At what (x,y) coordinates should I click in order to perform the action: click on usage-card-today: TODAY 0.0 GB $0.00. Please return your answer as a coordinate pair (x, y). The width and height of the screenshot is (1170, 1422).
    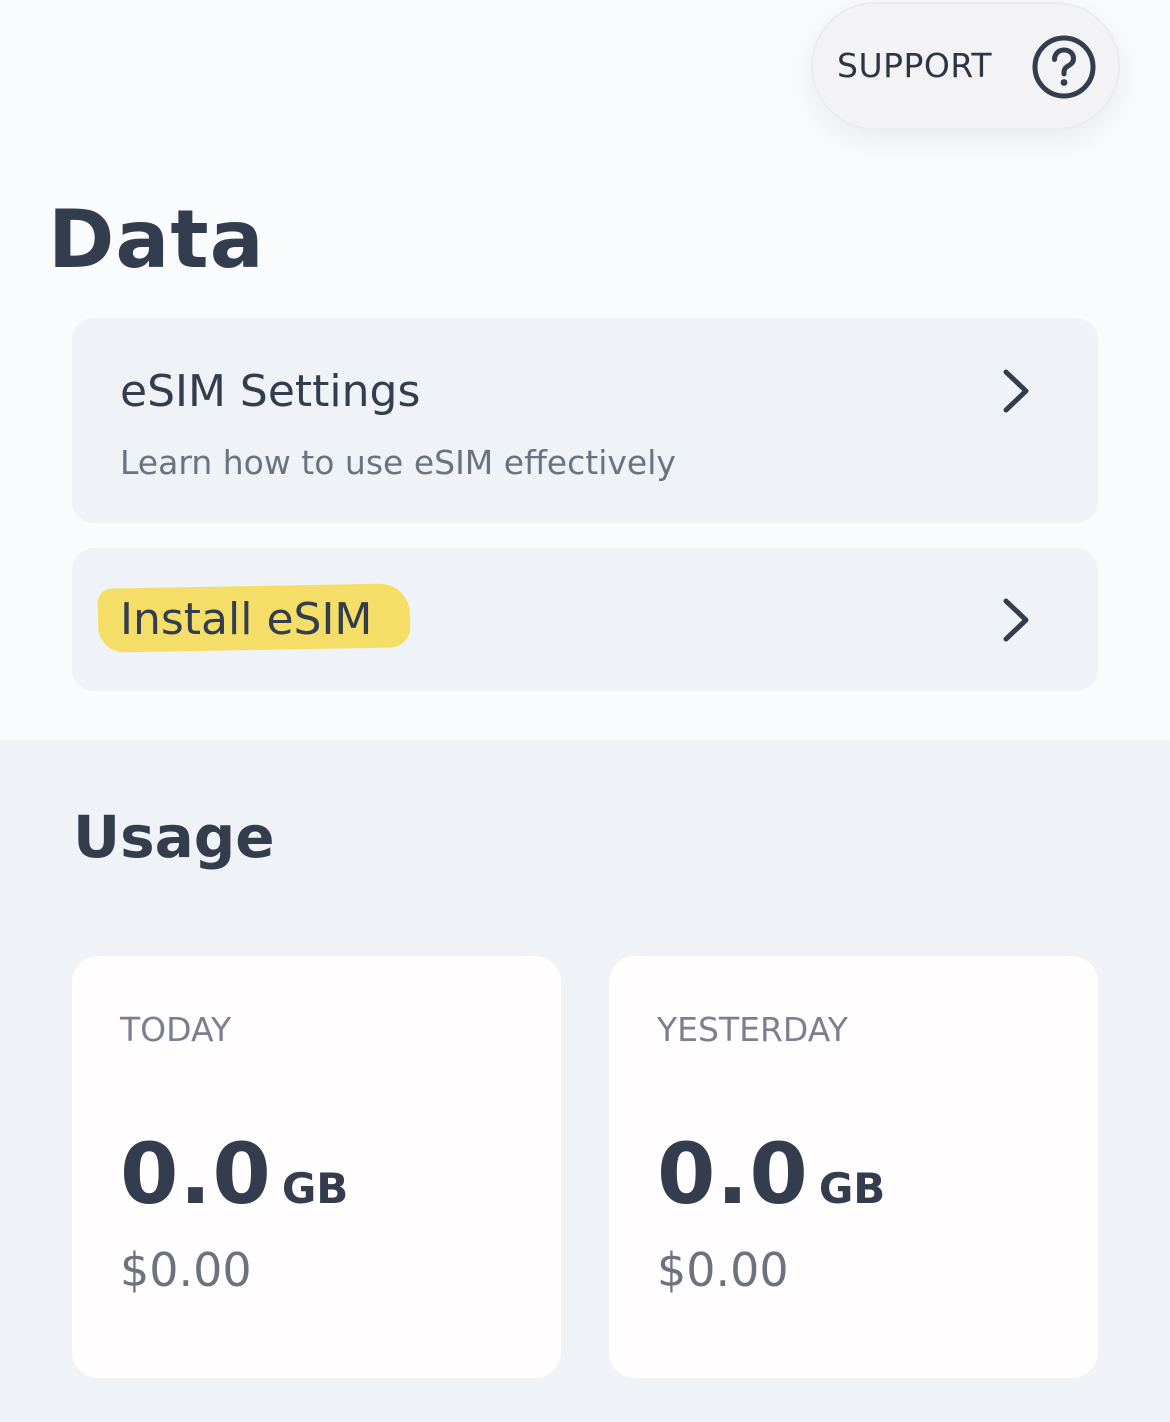
    Looking at the image, I should click on (316, 1167).